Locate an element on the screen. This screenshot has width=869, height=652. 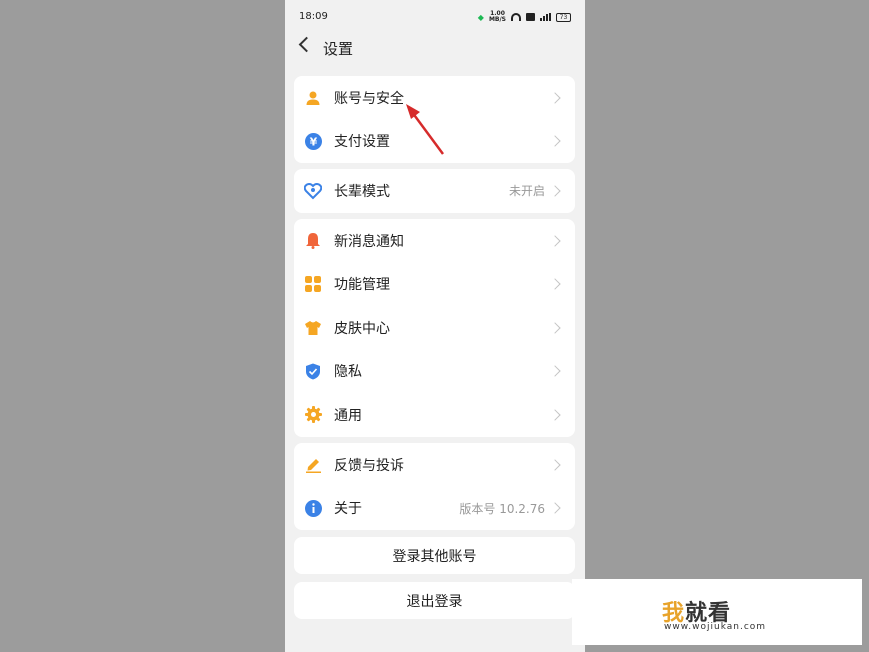
status-bar: 18:09 ◆ 1.00 MB/S 73 is located at coordinates (435, 17).